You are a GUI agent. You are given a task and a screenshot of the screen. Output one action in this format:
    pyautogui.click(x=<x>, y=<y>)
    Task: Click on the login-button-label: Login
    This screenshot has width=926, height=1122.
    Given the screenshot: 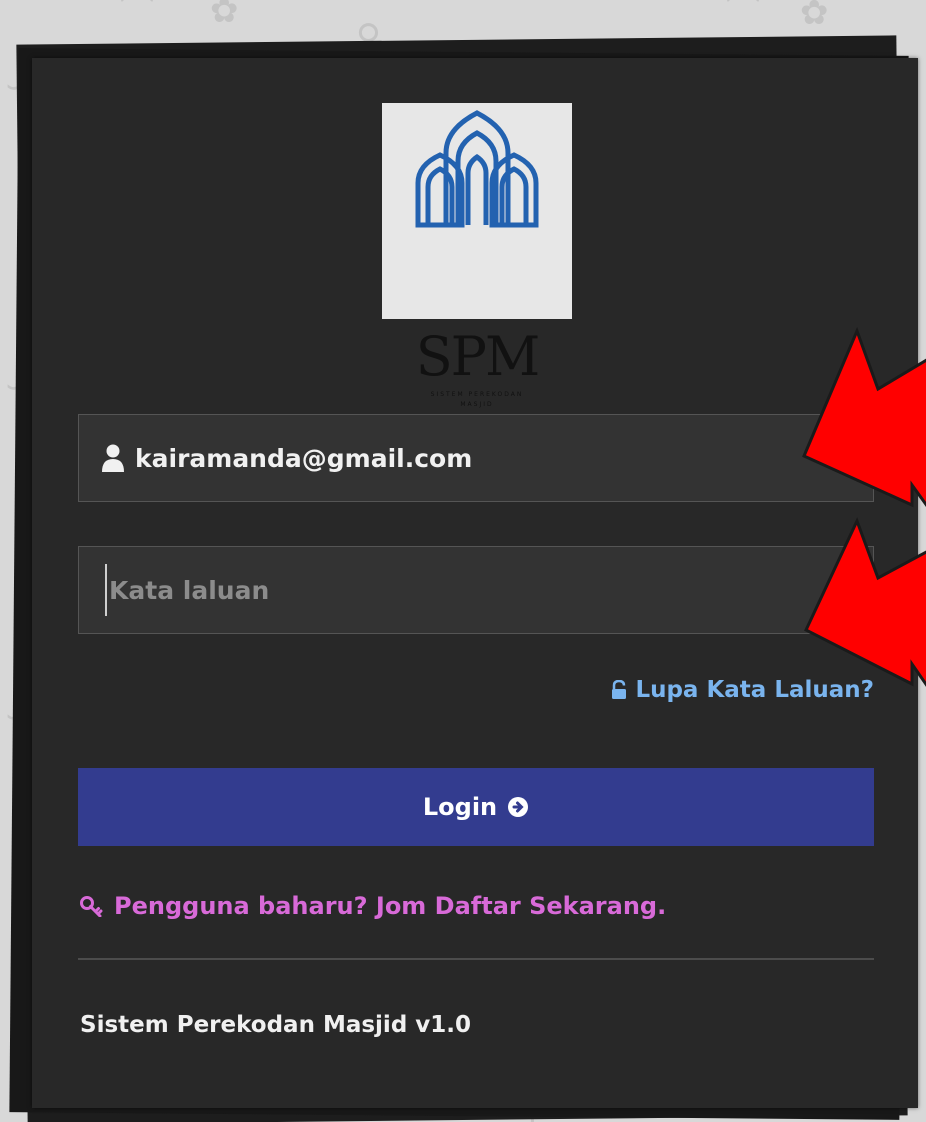 What is the action you would take?
    pyautogui.click(x=460, y=807)
    